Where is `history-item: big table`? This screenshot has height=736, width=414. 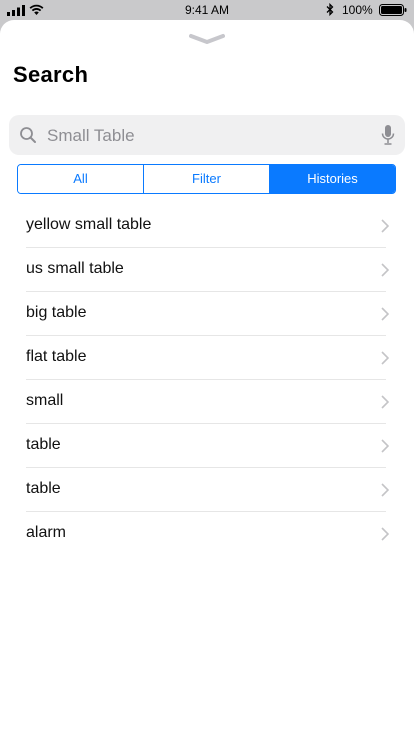 history-item: big table is located at coordinates (207, 314).